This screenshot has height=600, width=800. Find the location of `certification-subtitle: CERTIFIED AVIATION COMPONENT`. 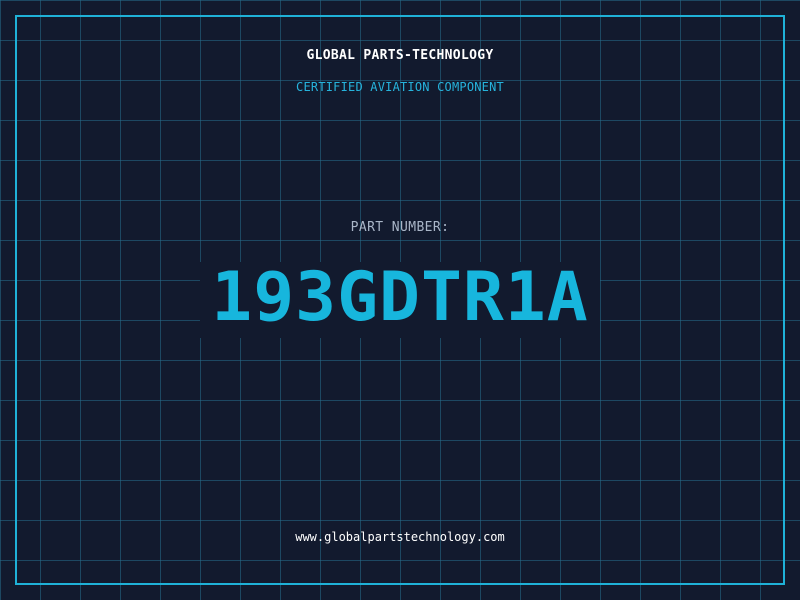

certification-subtitle: CERTIFIED AVIATION COMPONENT is located at coordinates (400, 87).